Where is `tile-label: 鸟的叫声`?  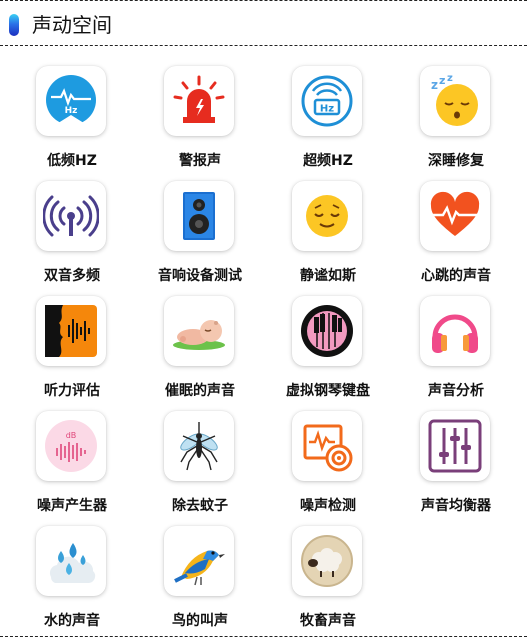
tile-label: 鸟的叫声 is located at coordinates (200, 621).